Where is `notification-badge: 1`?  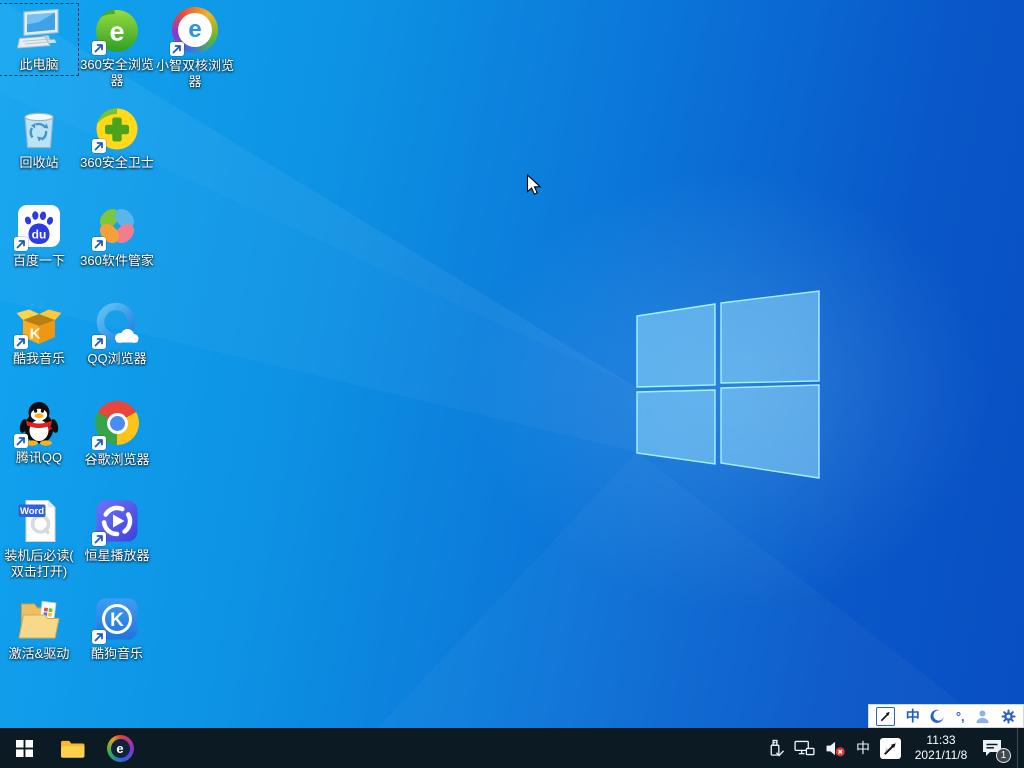
notification-badge: 1 is located at coordinates (1003, 755).